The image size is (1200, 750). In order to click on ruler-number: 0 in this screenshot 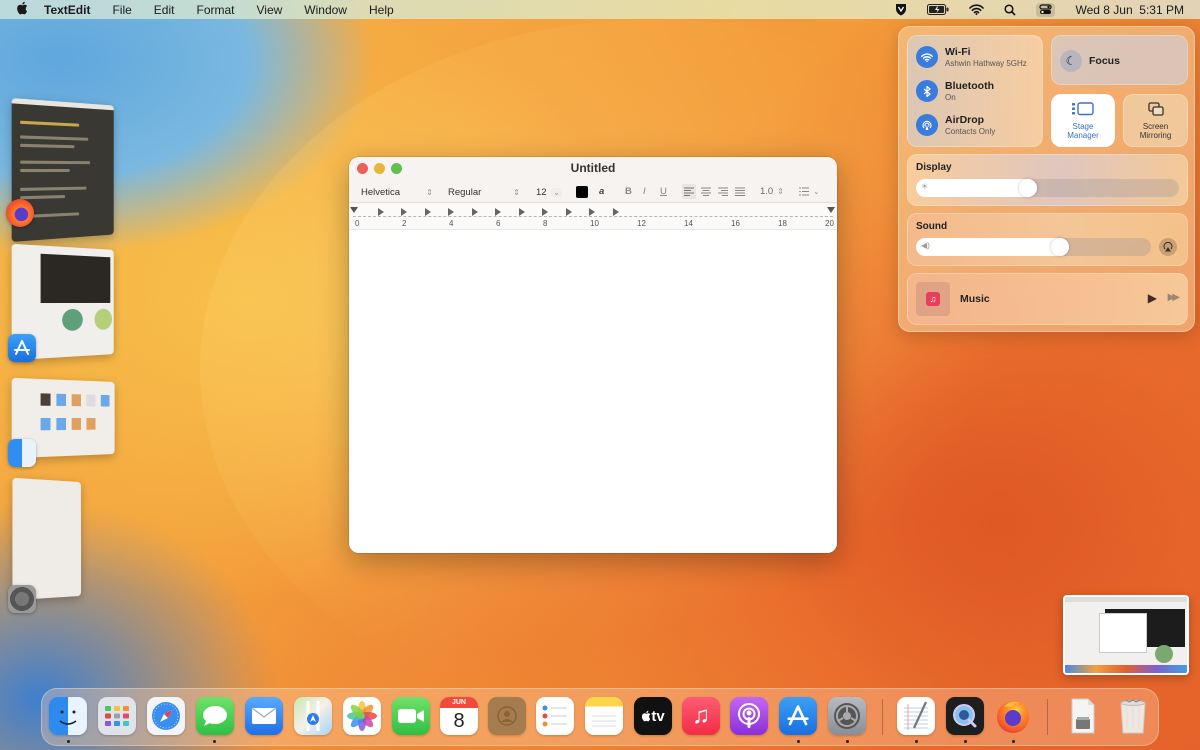, I will do `click(357, 223)`.